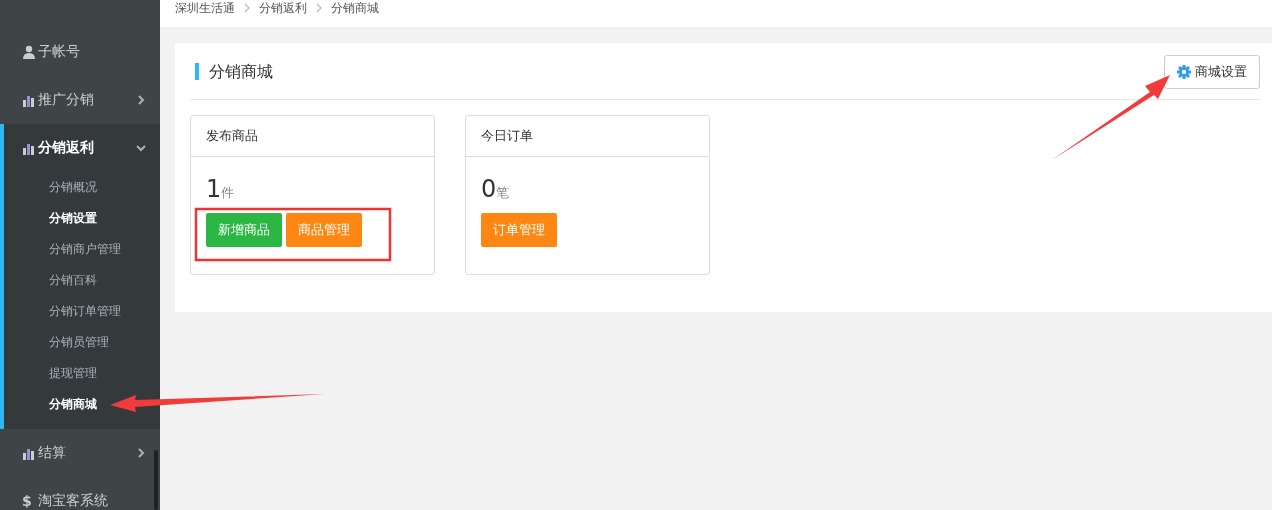  Describe the element at coordinates (355, 8) in the screenshot. I see `breadcrumb-link: 分销商城` at that location.